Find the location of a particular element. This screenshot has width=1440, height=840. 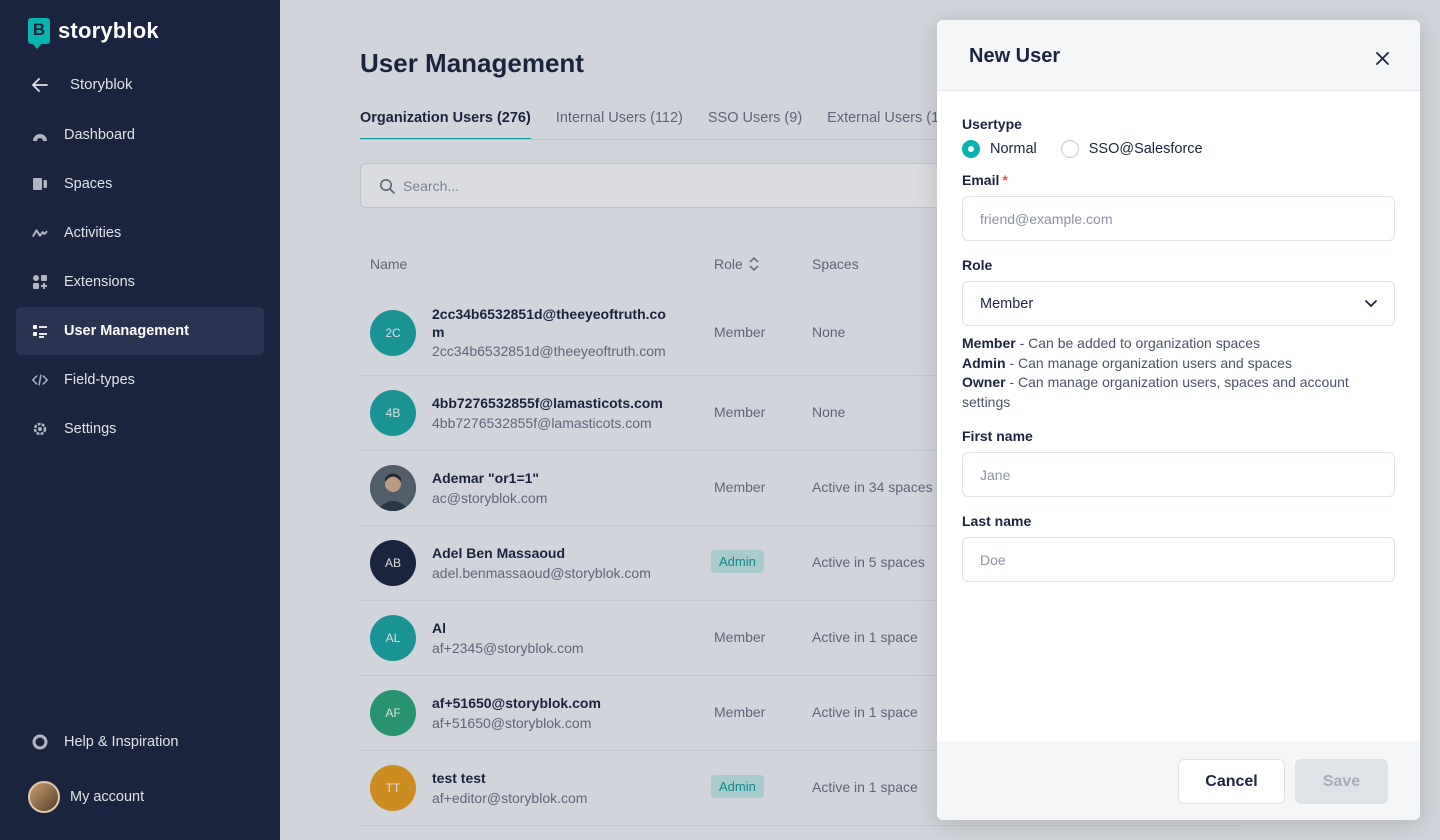

lifebuoy-icon is located at coordinates (40, 742).